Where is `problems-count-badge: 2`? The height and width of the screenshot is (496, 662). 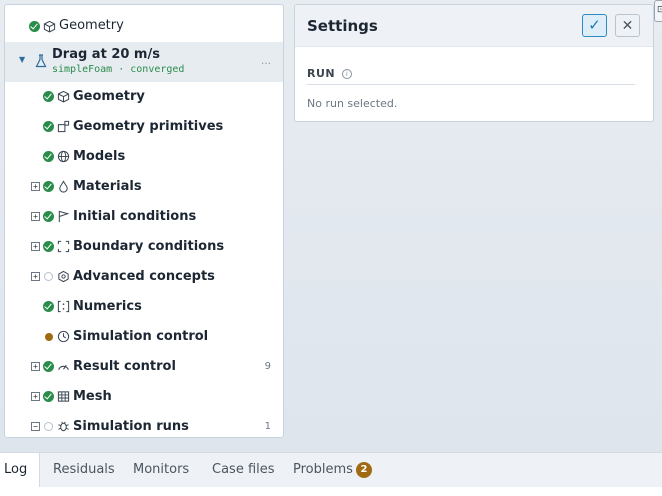 problems-count-badge: 2 is located at coordinates (363, 470).